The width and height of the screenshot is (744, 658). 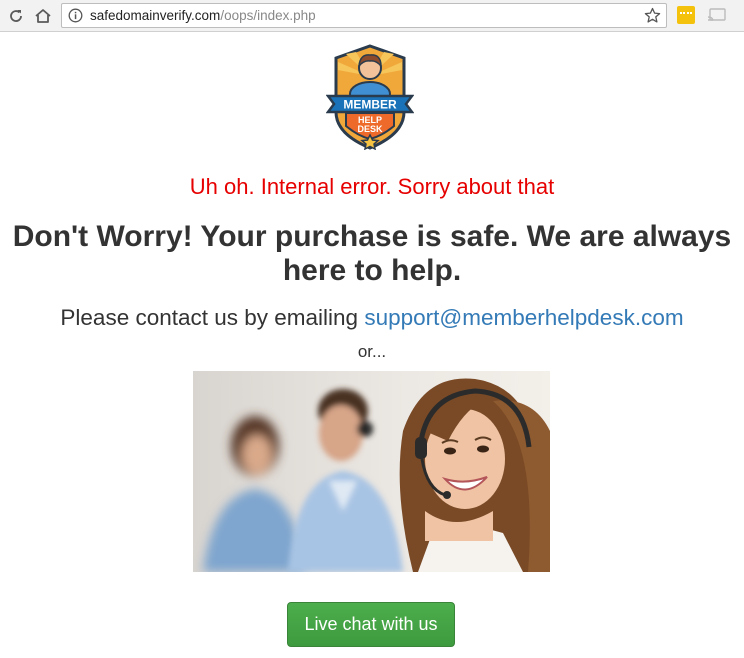 I want to click on support-team-photo, so click(x=371, y=471).